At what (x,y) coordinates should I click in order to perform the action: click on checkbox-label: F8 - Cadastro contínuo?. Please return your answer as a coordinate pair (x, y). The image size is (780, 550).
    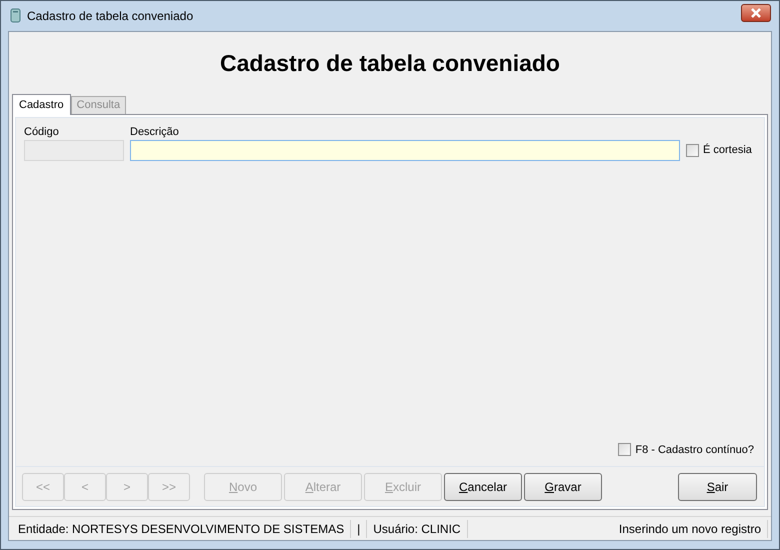
    Looking at the image, I should click on (694, 450).